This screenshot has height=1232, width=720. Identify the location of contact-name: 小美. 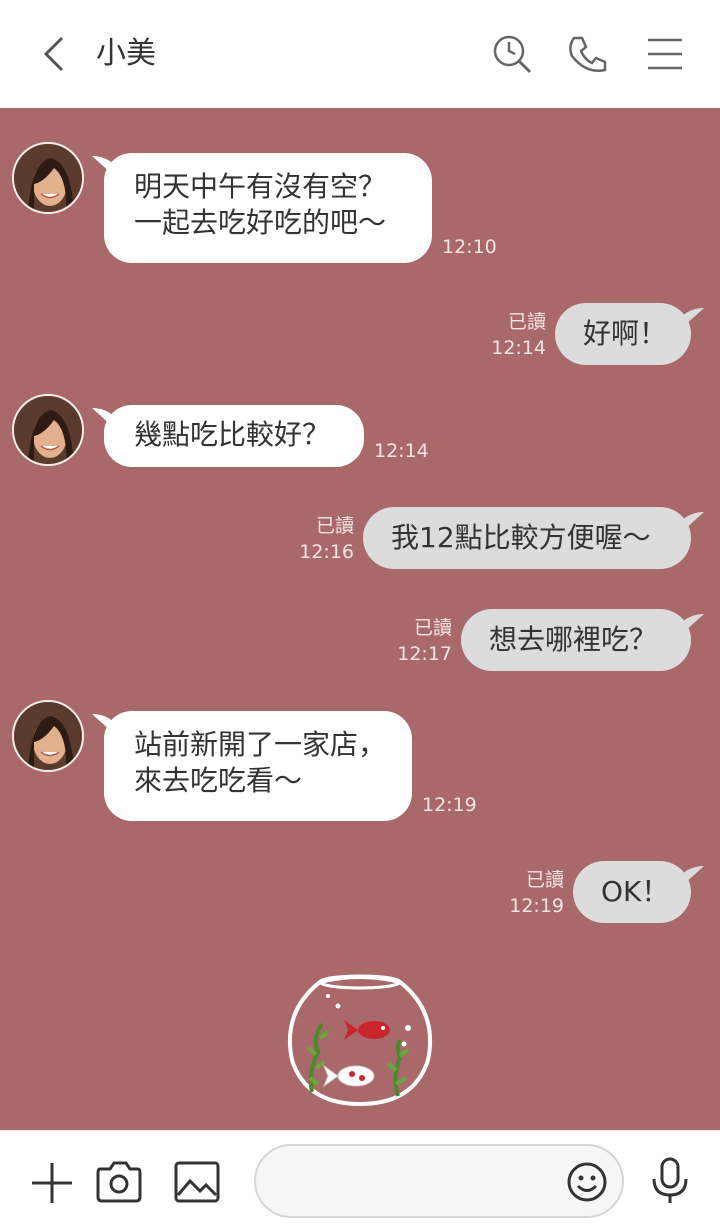
(126, 53).